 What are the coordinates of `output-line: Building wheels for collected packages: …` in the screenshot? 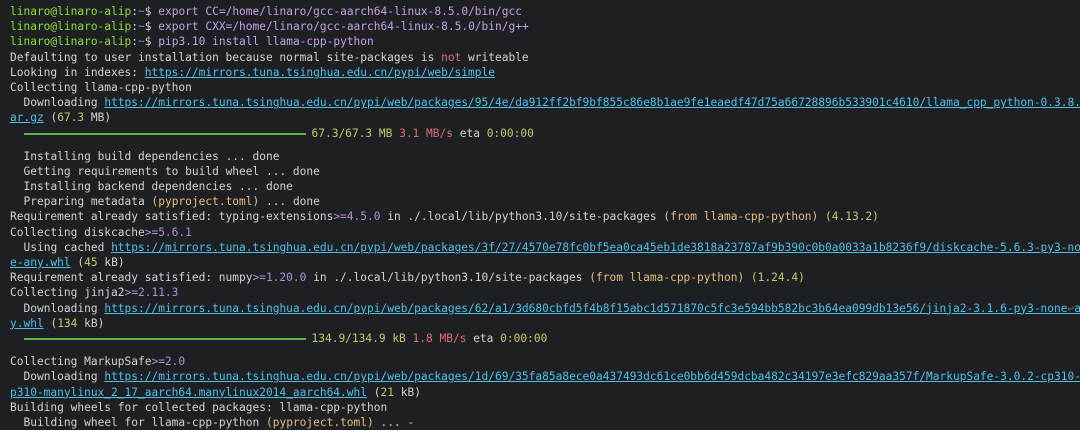 It's located at (199, 407).